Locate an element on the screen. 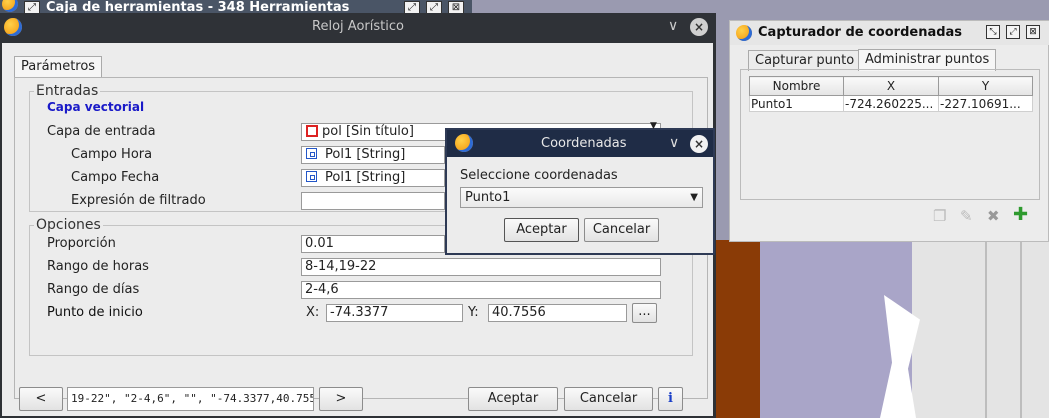  undock-icon: ⤡ is located at coordinates (993, 32).